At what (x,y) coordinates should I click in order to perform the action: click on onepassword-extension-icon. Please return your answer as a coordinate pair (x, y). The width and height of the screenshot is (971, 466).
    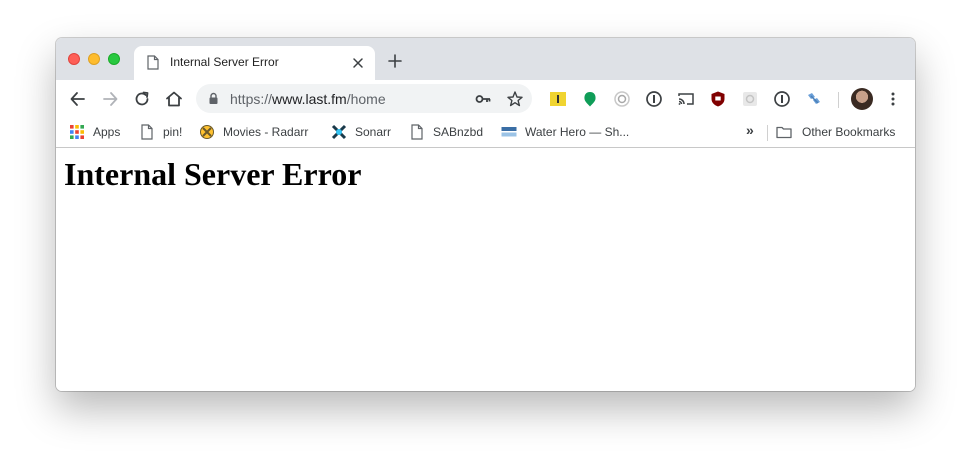
    Looking at the image, I should click on (654, 99).